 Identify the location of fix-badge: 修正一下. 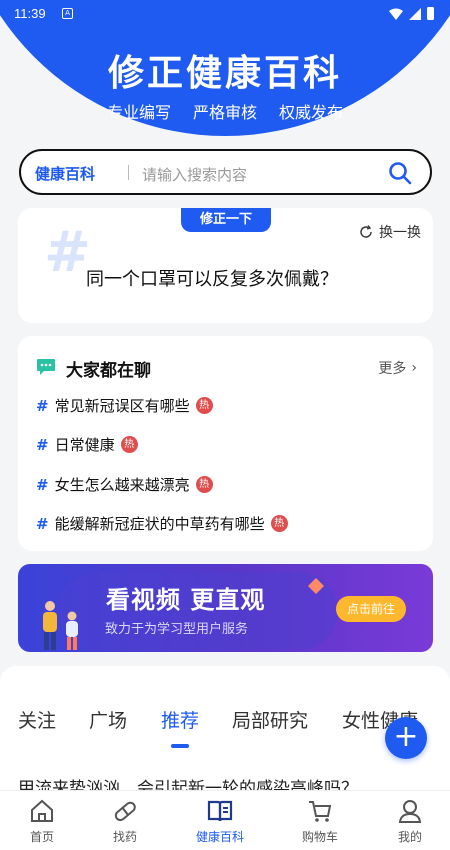
(226, 220).